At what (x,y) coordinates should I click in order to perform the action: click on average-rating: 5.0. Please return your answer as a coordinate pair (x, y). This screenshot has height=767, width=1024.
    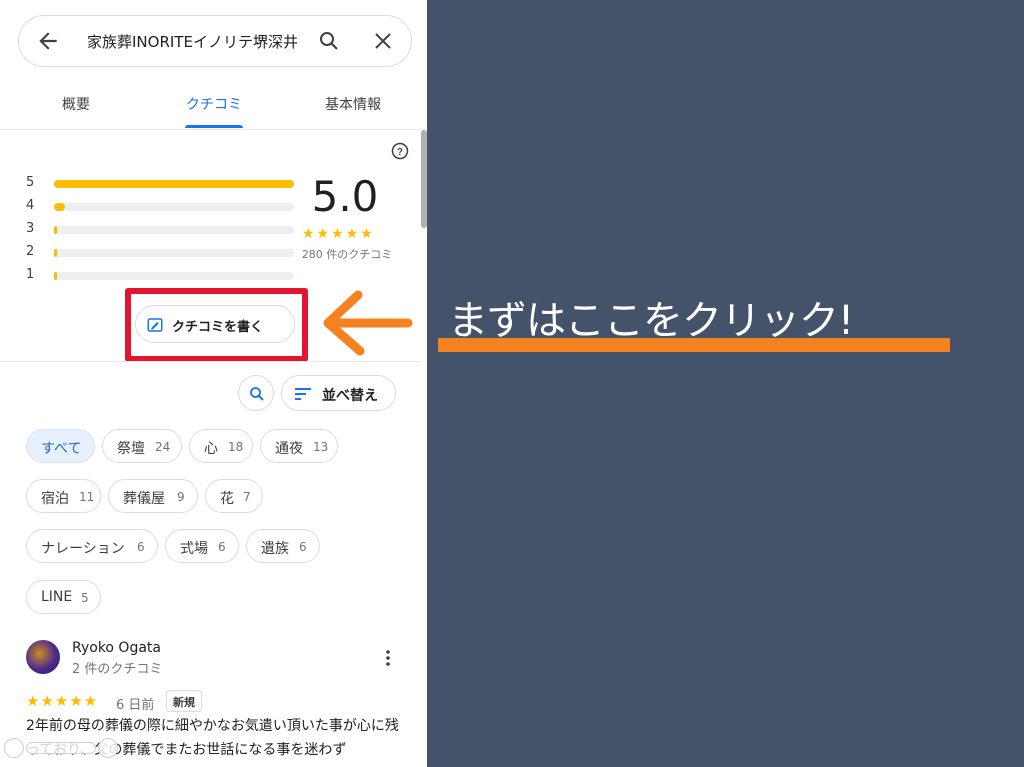
    Looking at the image, I should click on (345, 196).